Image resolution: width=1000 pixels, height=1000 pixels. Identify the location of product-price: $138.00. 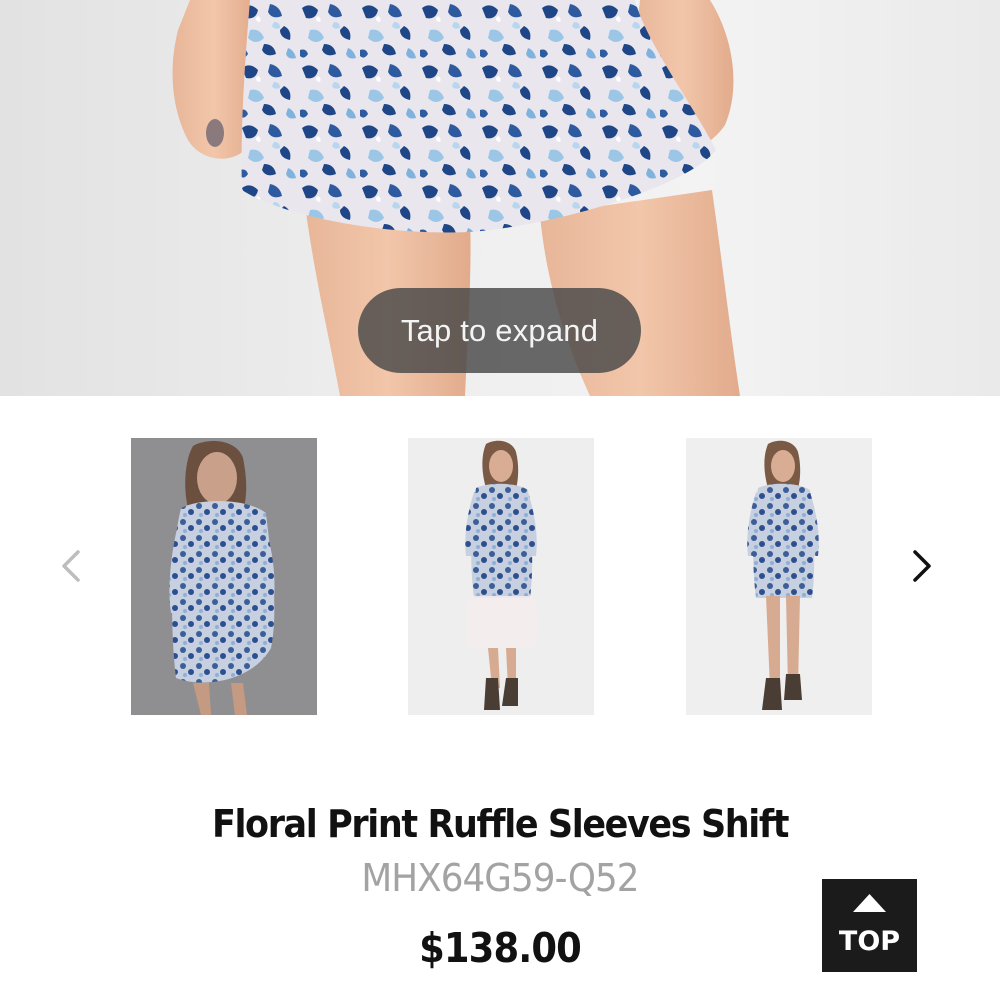
(500, 948).